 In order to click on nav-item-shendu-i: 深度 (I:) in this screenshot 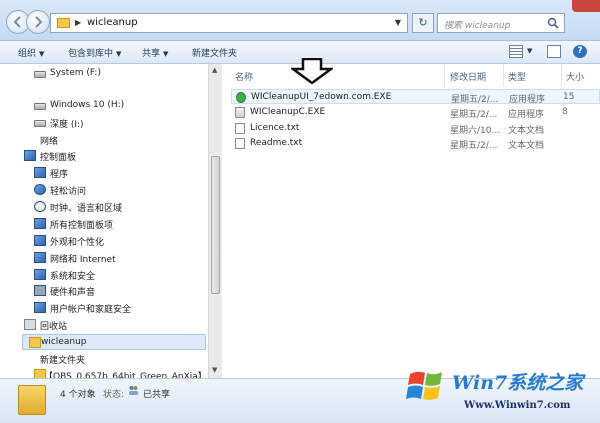, I will do `click(119, 123)`.